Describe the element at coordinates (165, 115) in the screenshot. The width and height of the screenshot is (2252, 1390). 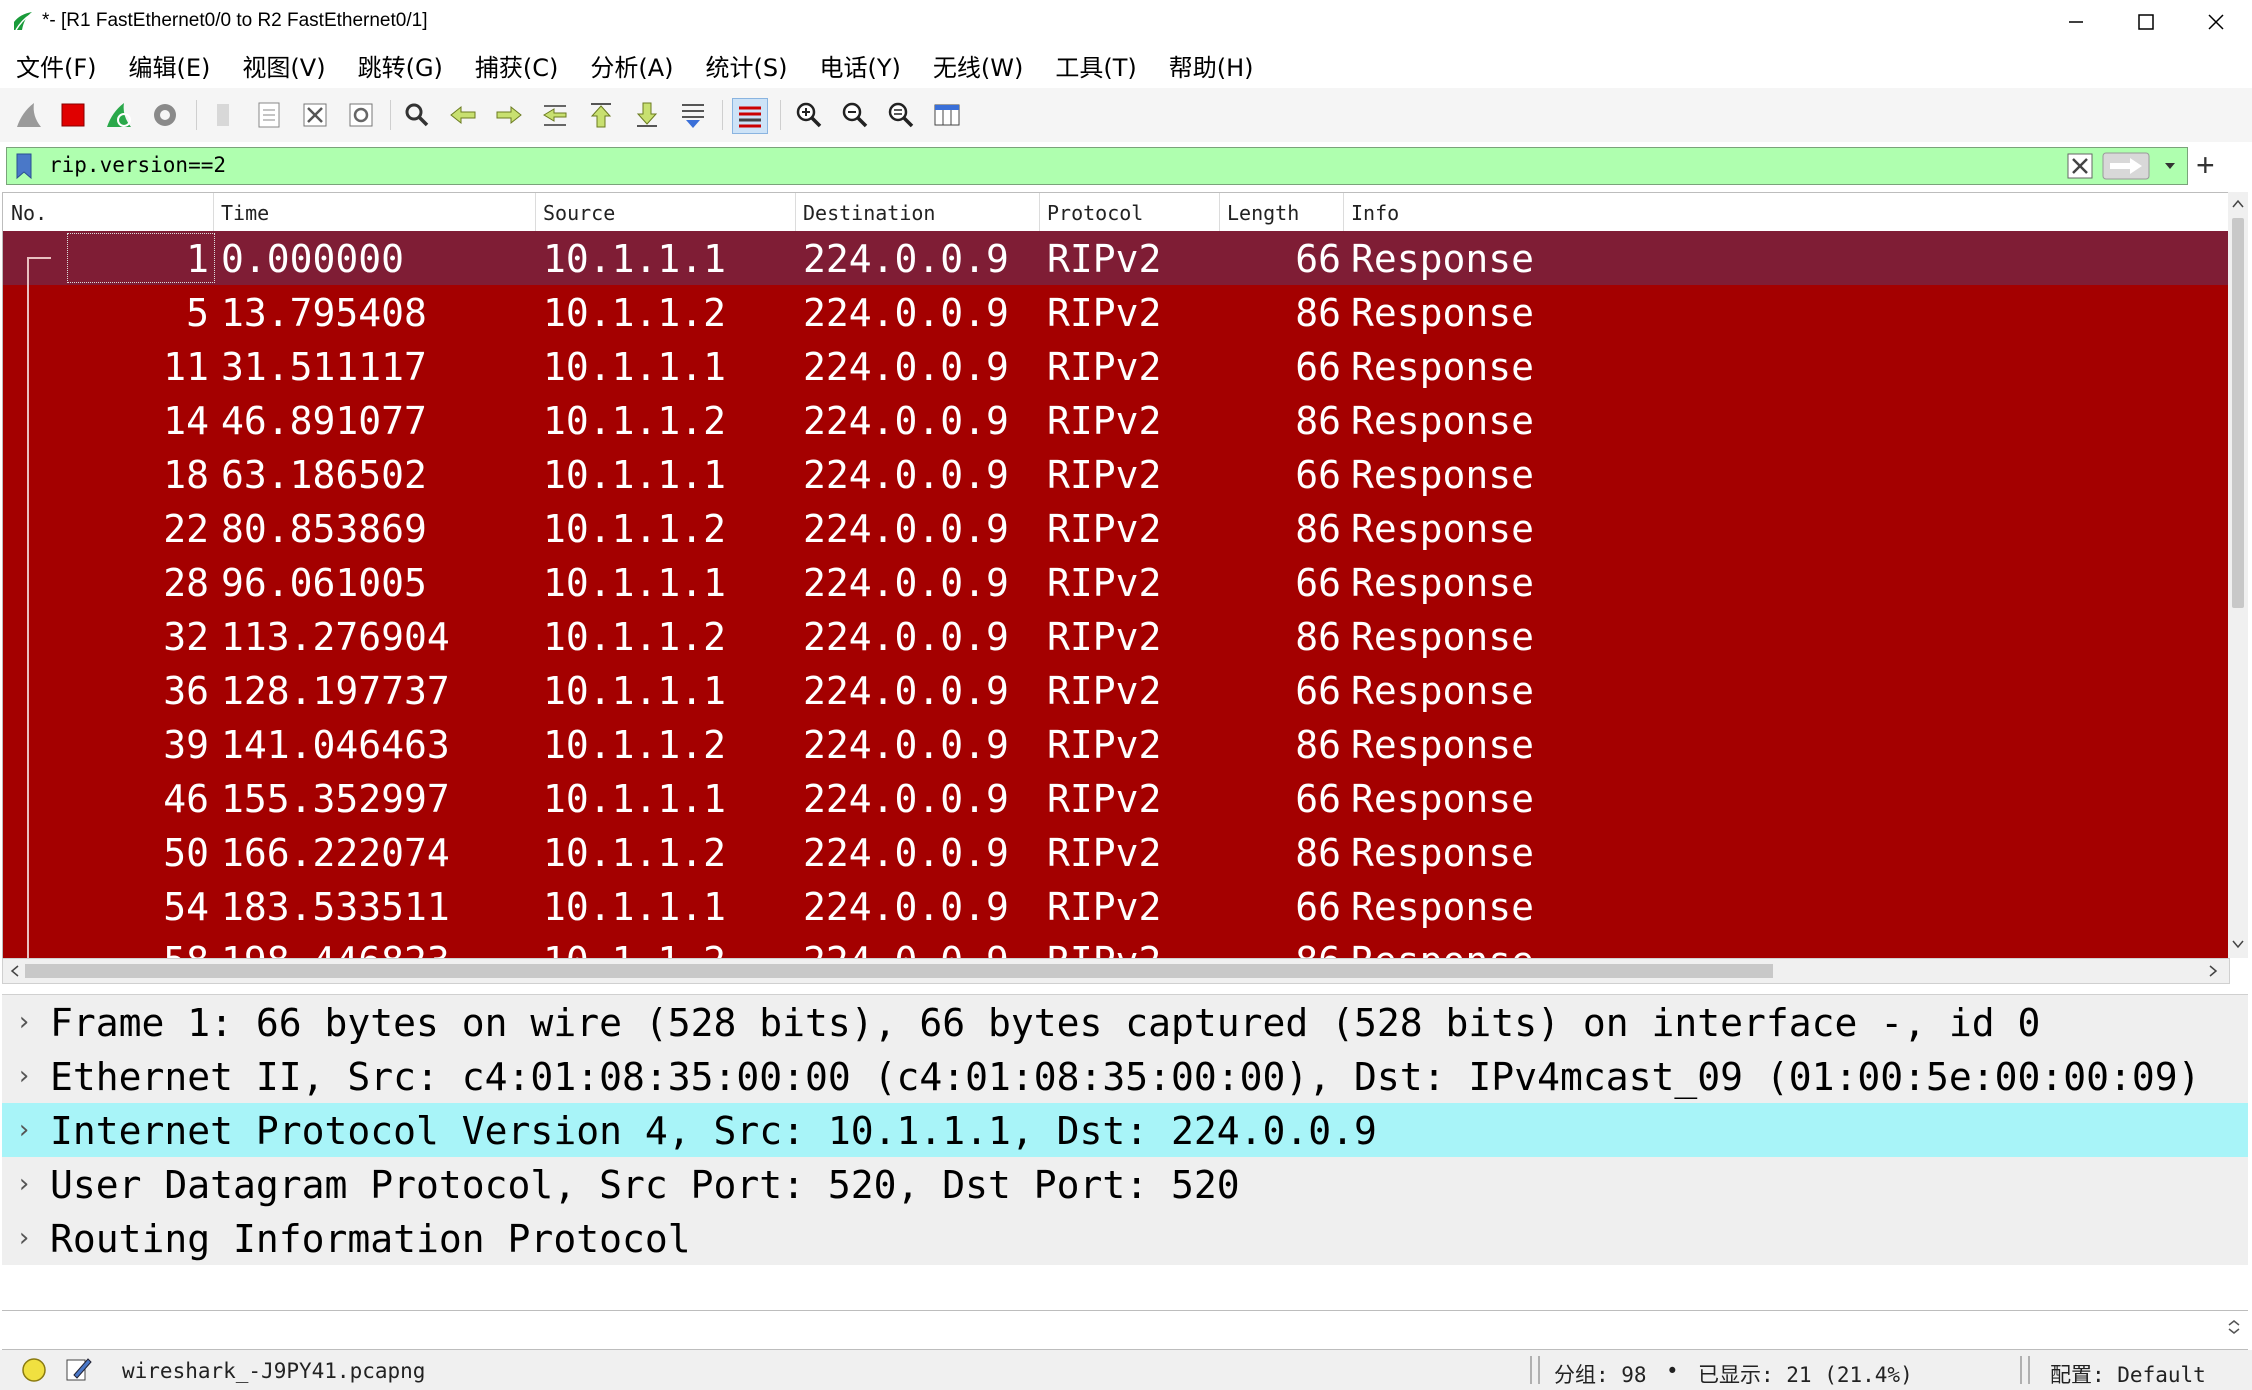
I see `capture-options-button` at that location.